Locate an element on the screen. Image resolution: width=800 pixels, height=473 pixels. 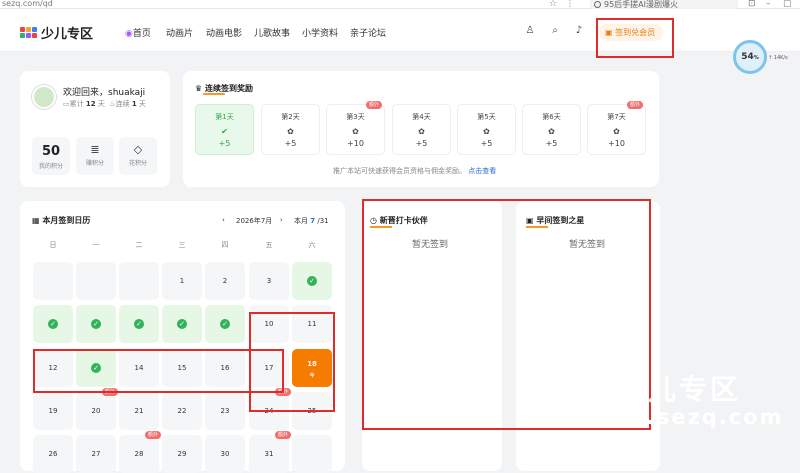
reward-day-6: 第6天 ✿ +5 is located at coordinates (551, 129).